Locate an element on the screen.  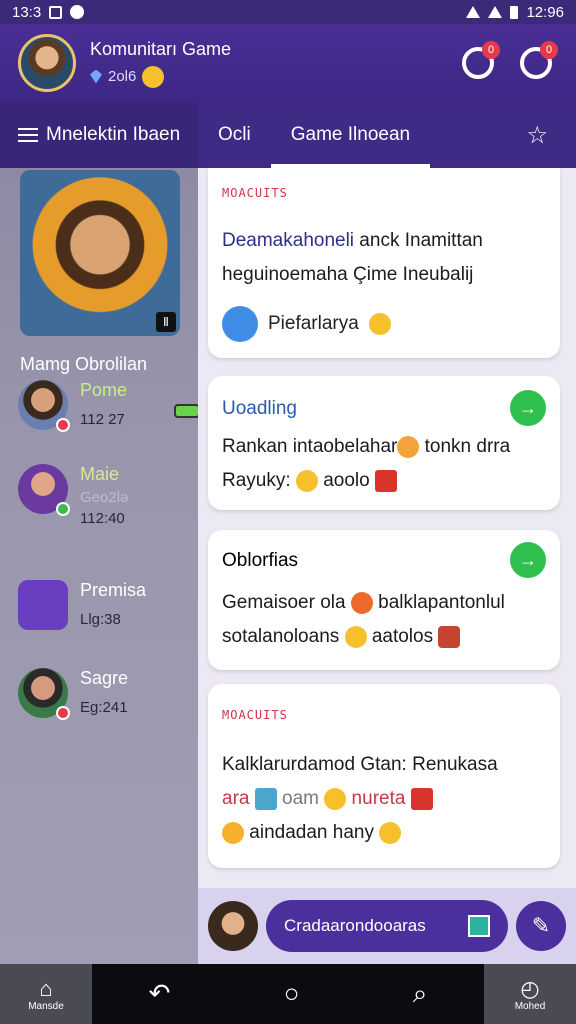
notifications-badge: 0 is located at coordinates (491, 50).